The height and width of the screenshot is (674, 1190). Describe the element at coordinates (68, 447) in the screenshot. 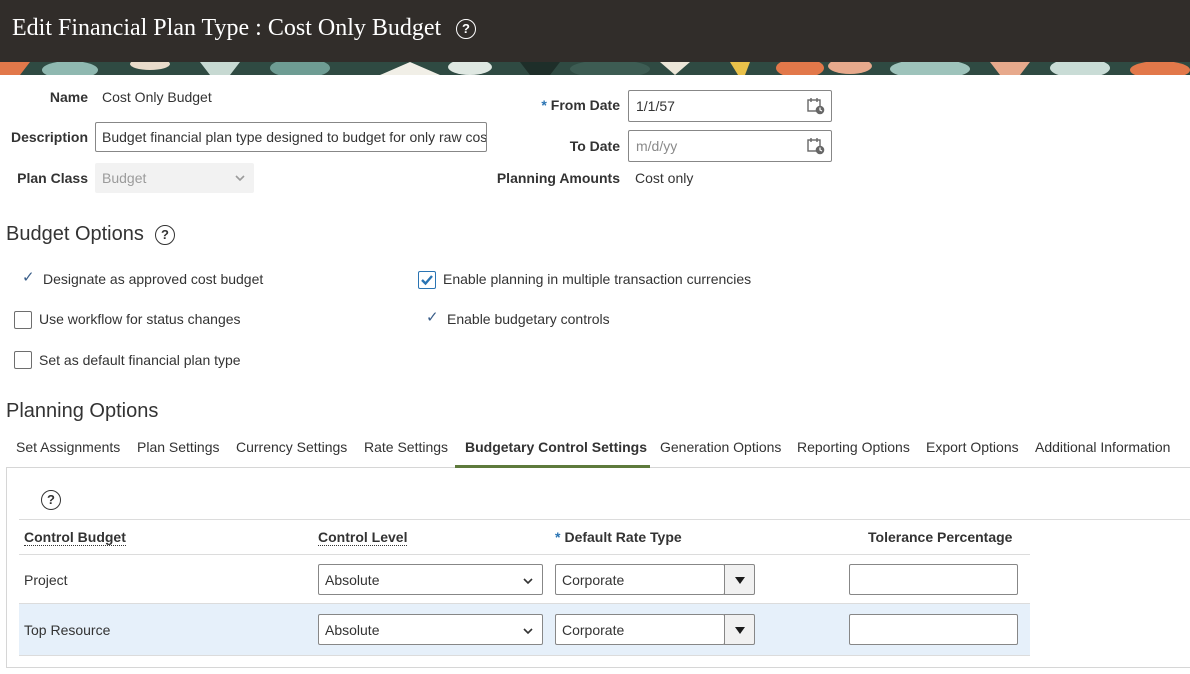

I see `tab-set-assignments: Set Assignments` at that location.